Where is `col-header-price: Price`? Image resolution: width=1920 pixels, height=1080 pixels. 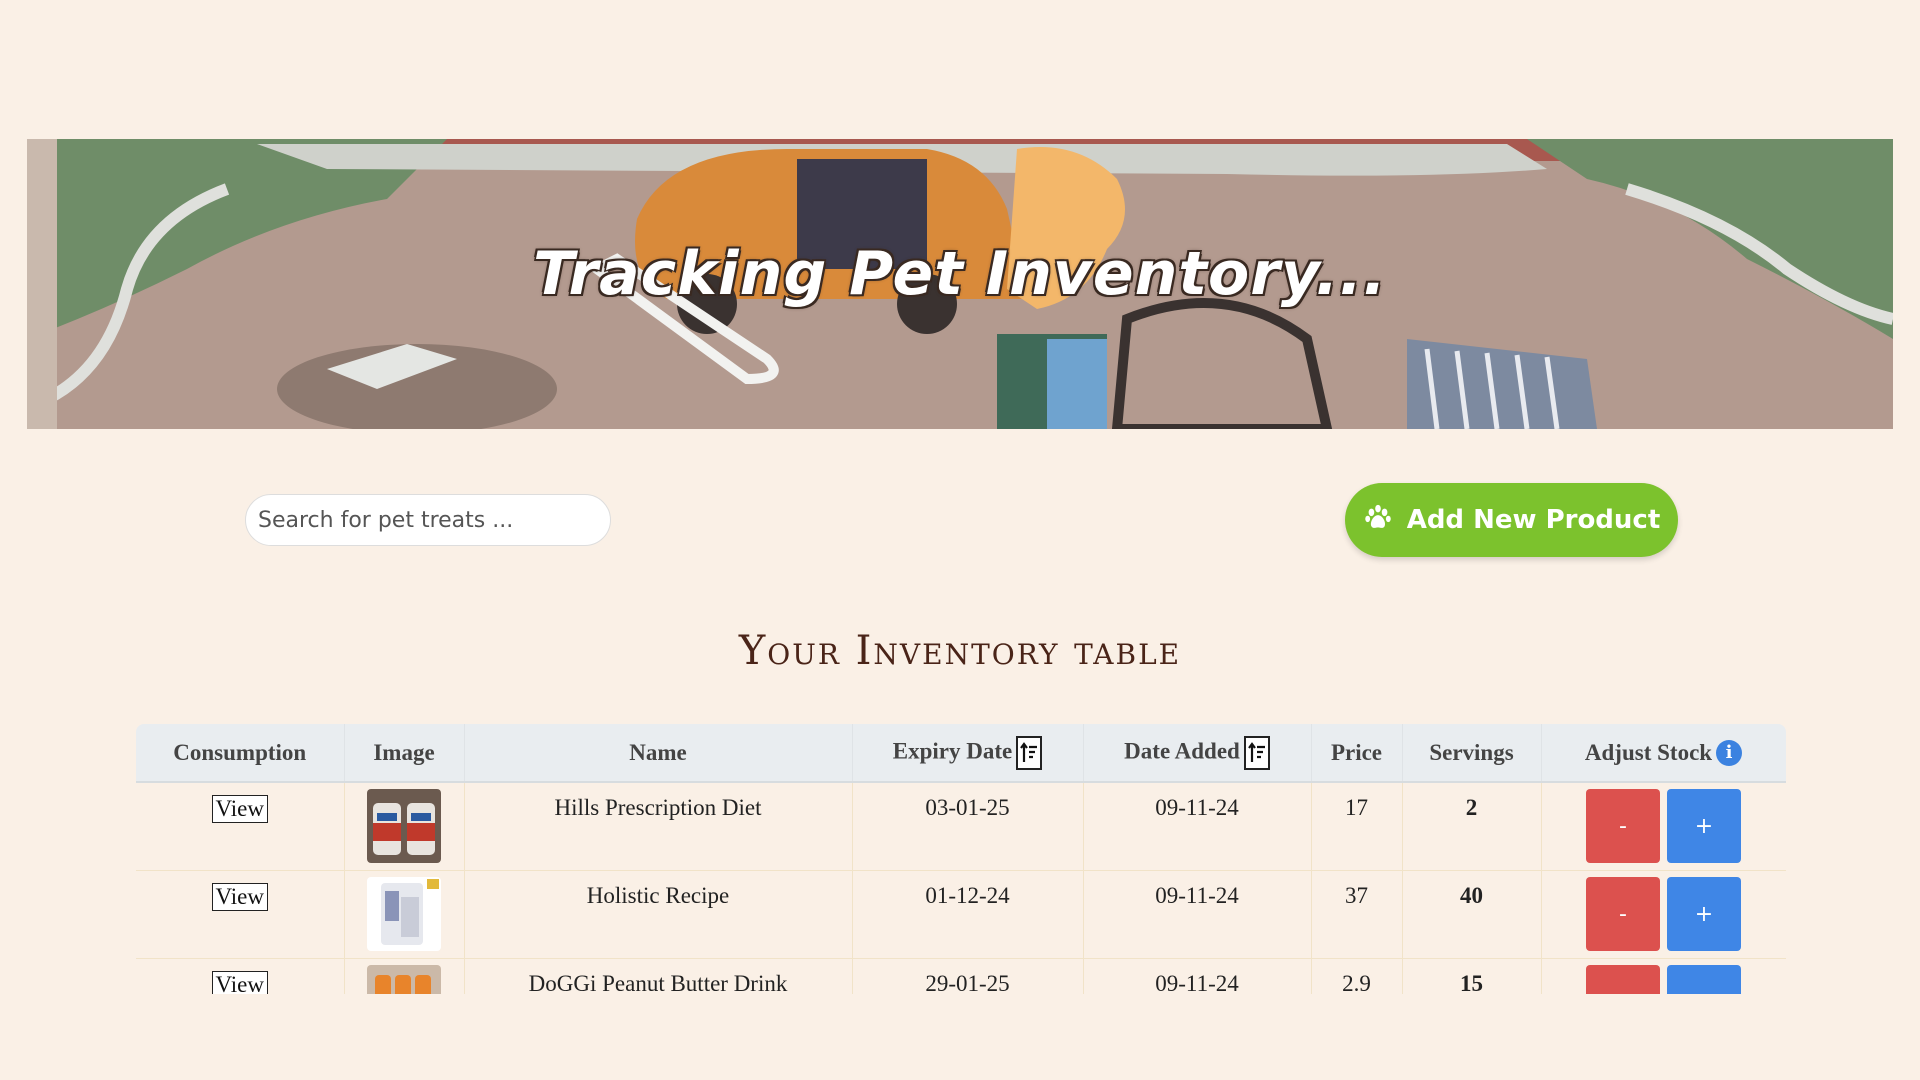
col-header-price: Price is located at coordinates (1357, 753).